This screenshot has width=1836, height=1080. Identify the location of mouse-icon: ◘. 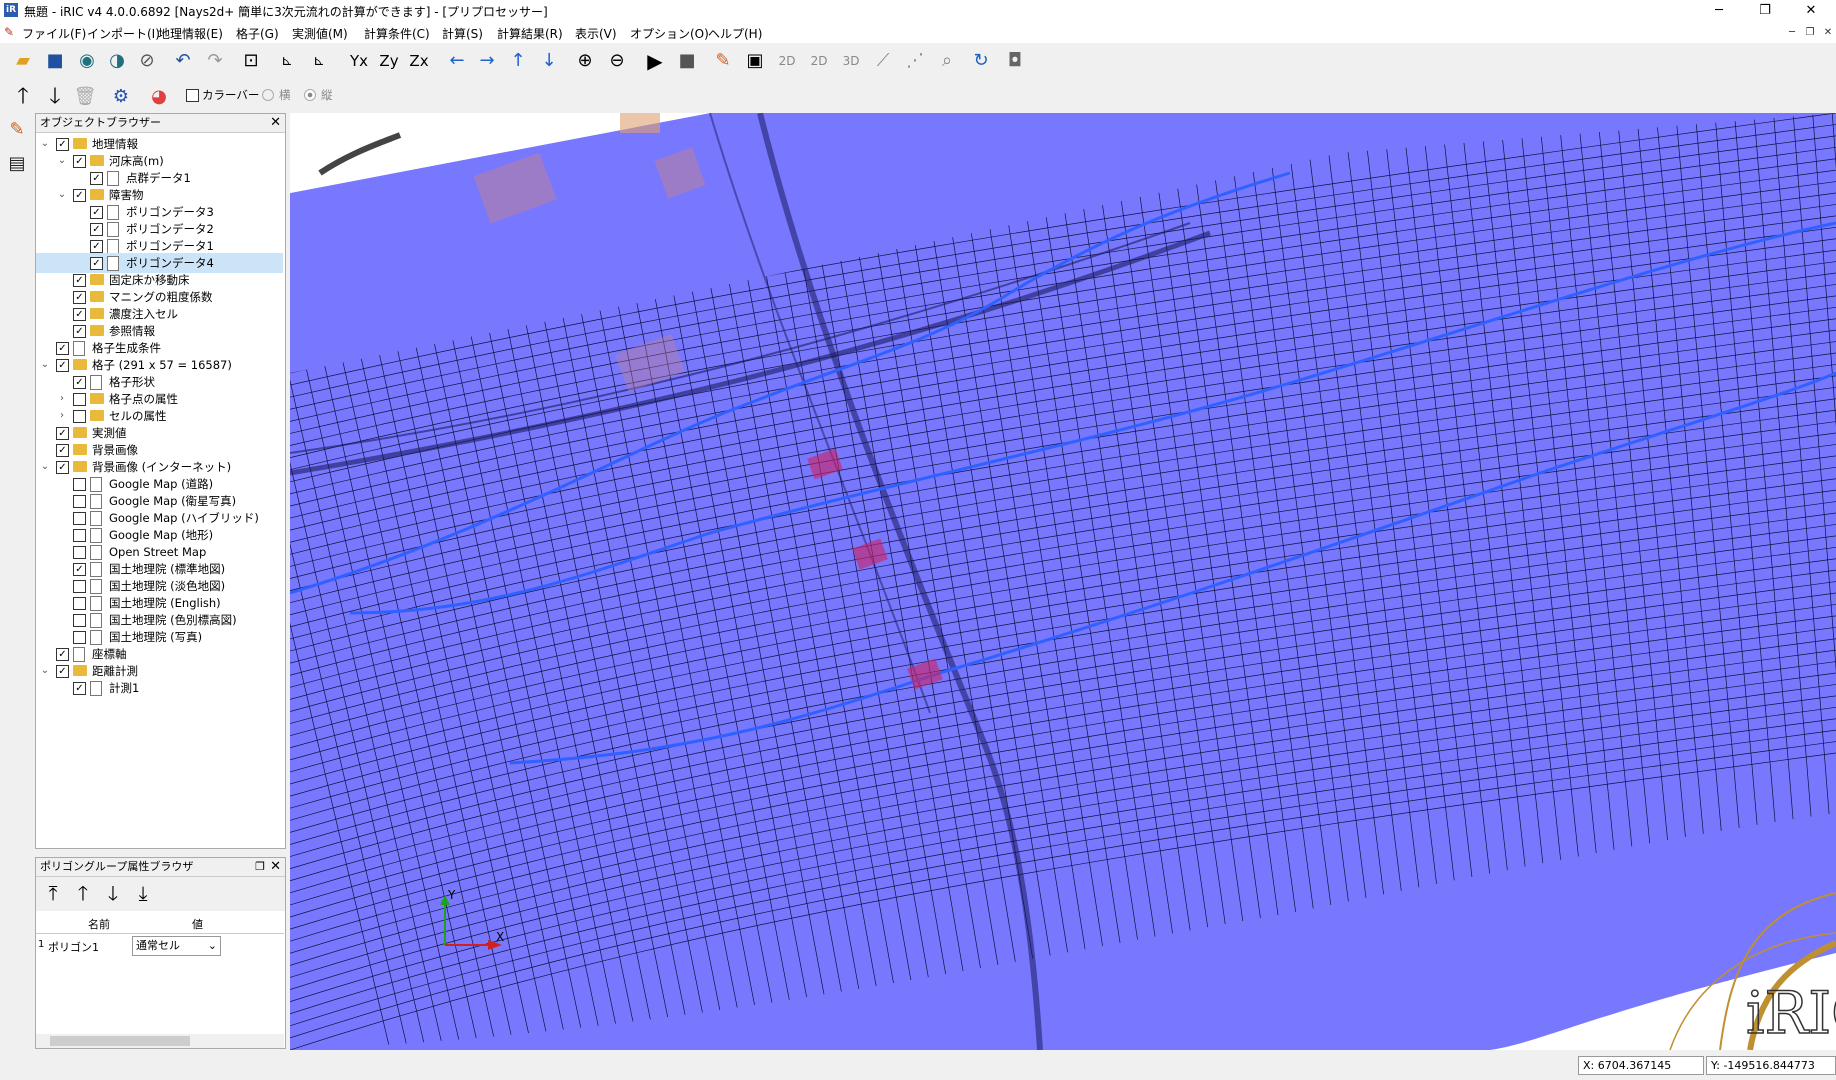
(1015, 61).